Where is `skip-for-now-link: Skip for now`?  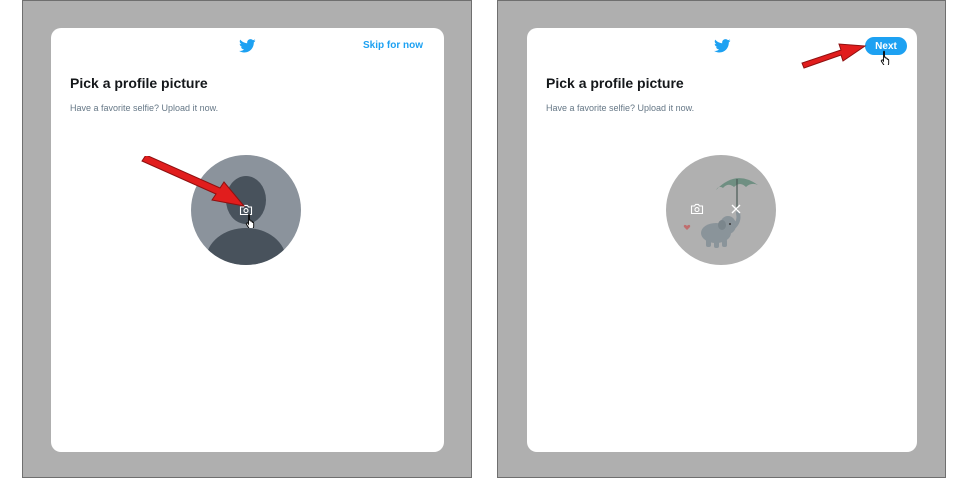
skip-for-now-link: Skip for now is located at coordinates (393, 45).